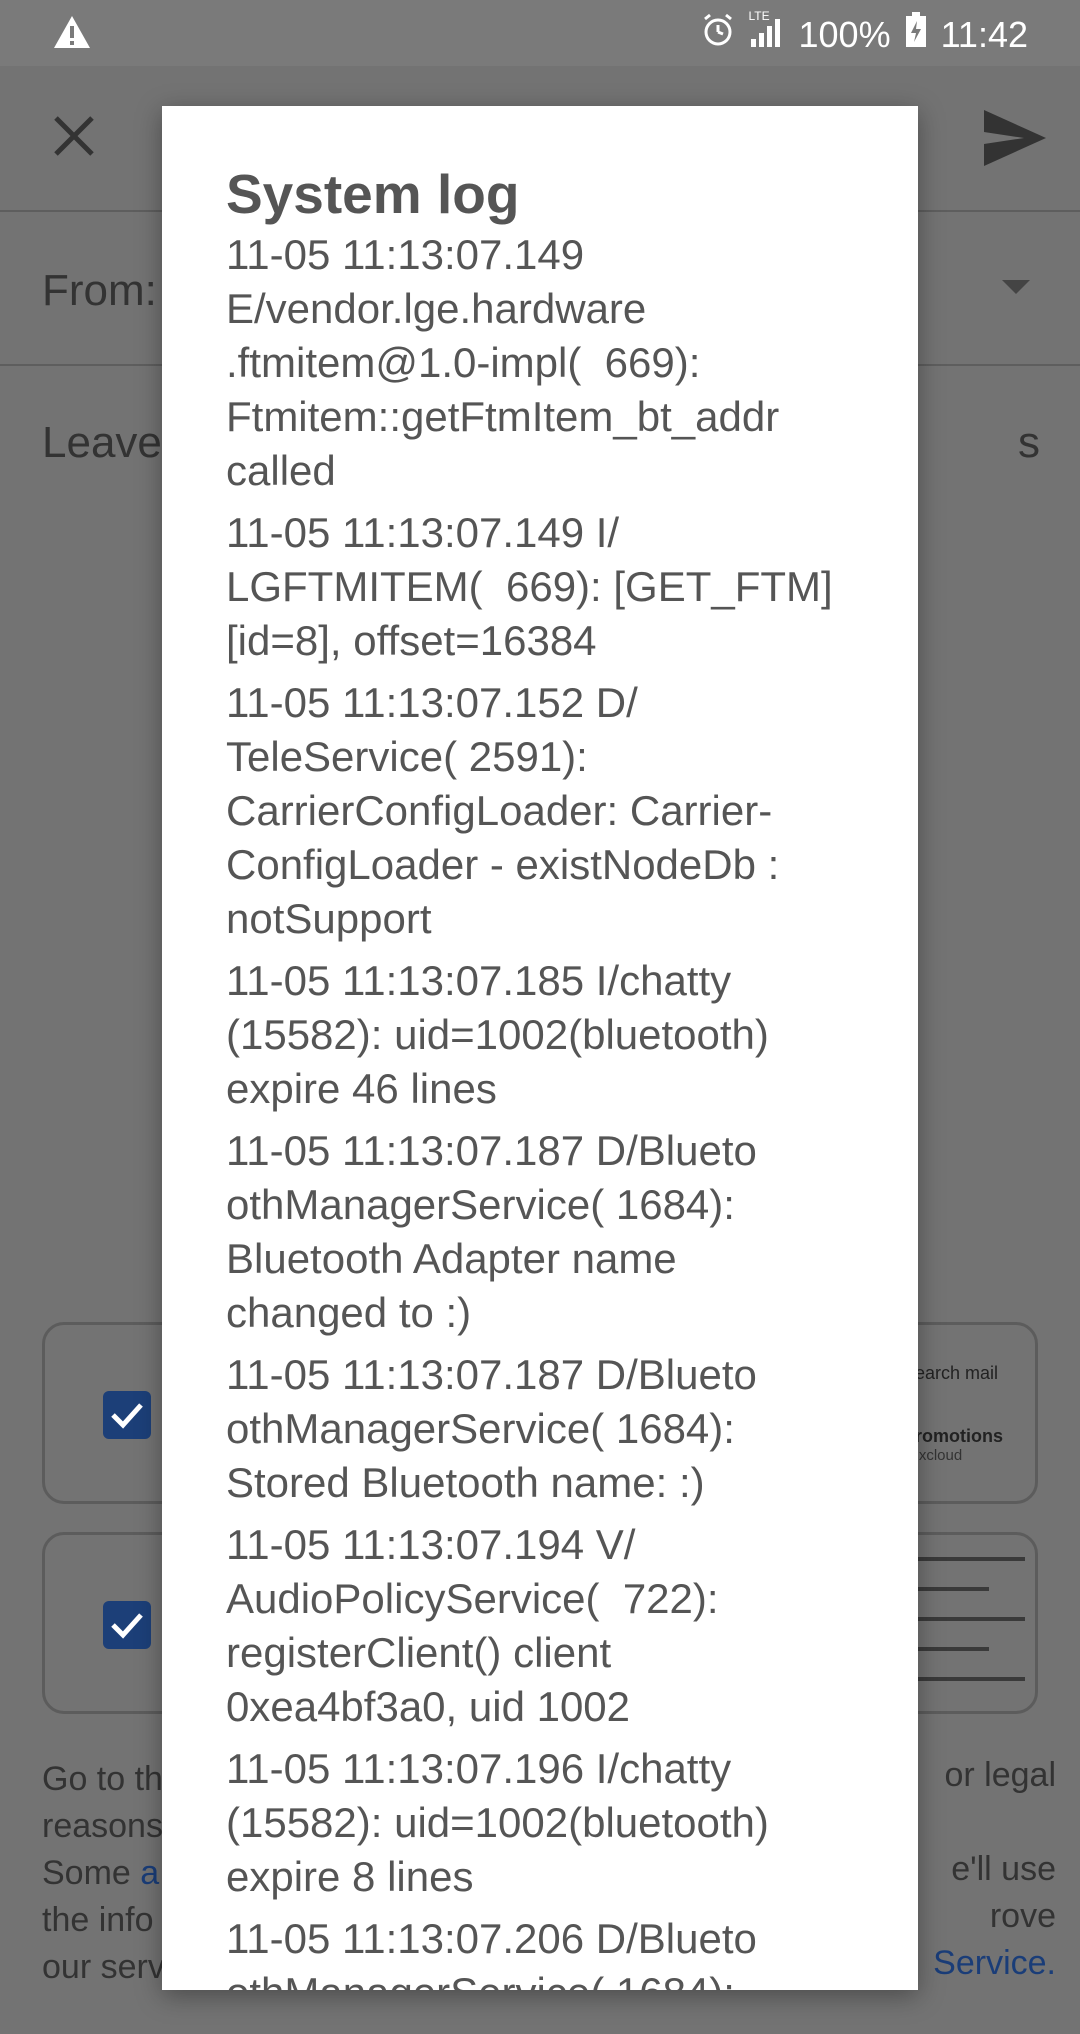 The height and width of the screenshot is (2034, 1080). What do you see at coordinates (1029, 442) in the screenshot?
I see `leave-text-tail: s` at bounding box center [1029, 442].